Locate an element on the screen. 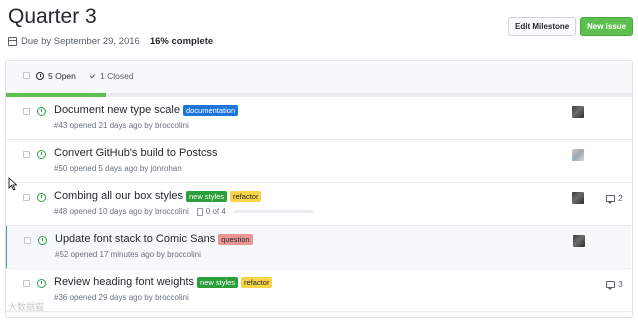  tab-open: 5 Open is located at coordinates (56, 76).